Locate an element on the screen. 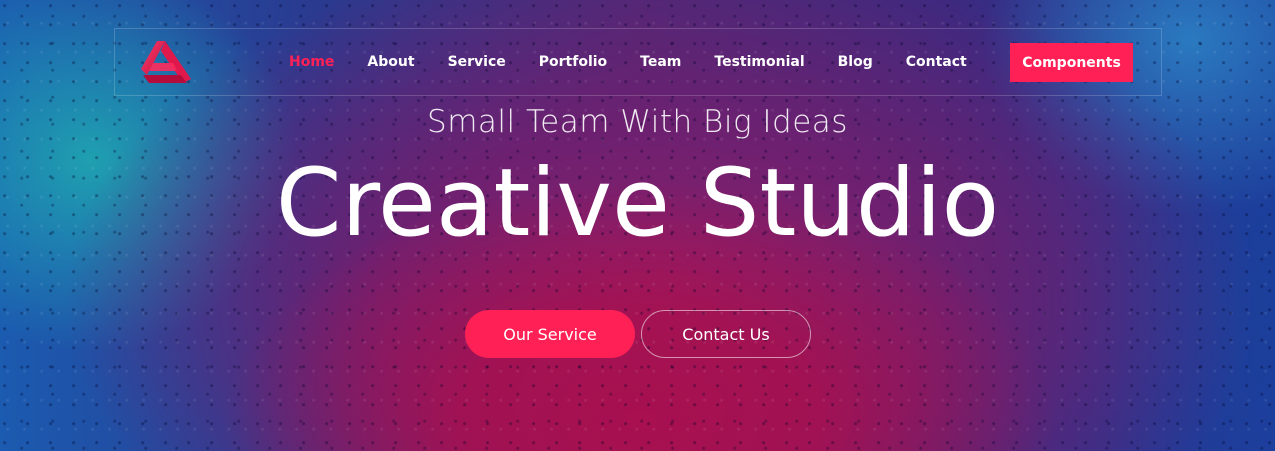  our-service-button: Our Service is located at coordinates (550, 334).